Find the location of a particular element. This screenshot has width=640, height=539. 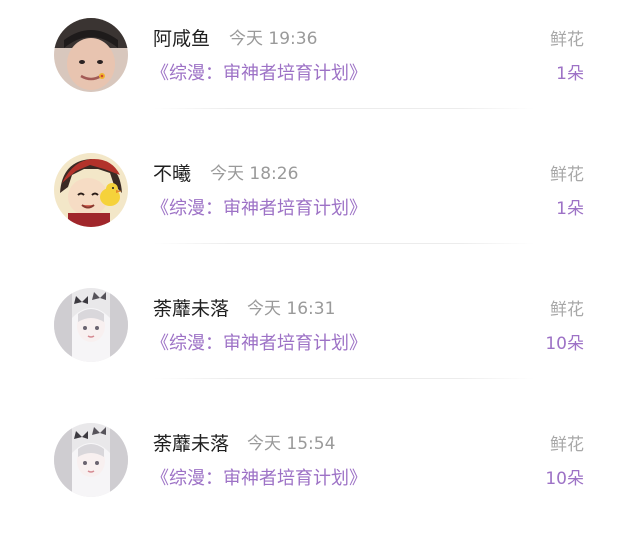

timestamp: 今天 18:26 is located at coordinates (254, 174).